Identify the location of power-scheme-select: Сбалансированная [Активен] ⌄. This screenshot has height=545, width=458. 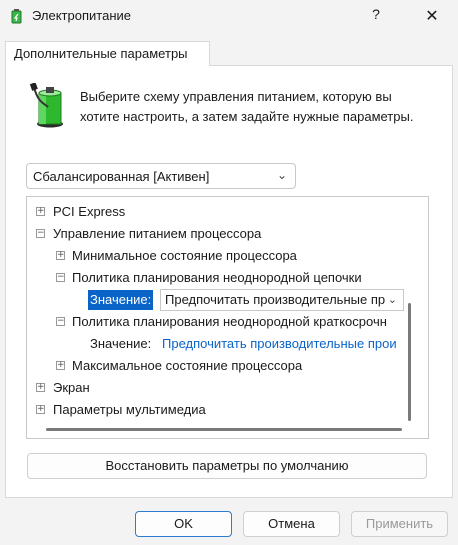
(161, 176).